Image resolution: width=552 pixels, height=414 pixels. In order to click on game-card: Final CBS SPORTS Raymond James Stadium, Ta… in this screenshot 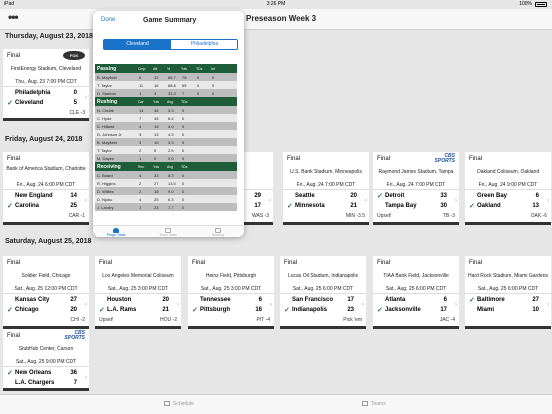, I will do `click(416, 188)`.